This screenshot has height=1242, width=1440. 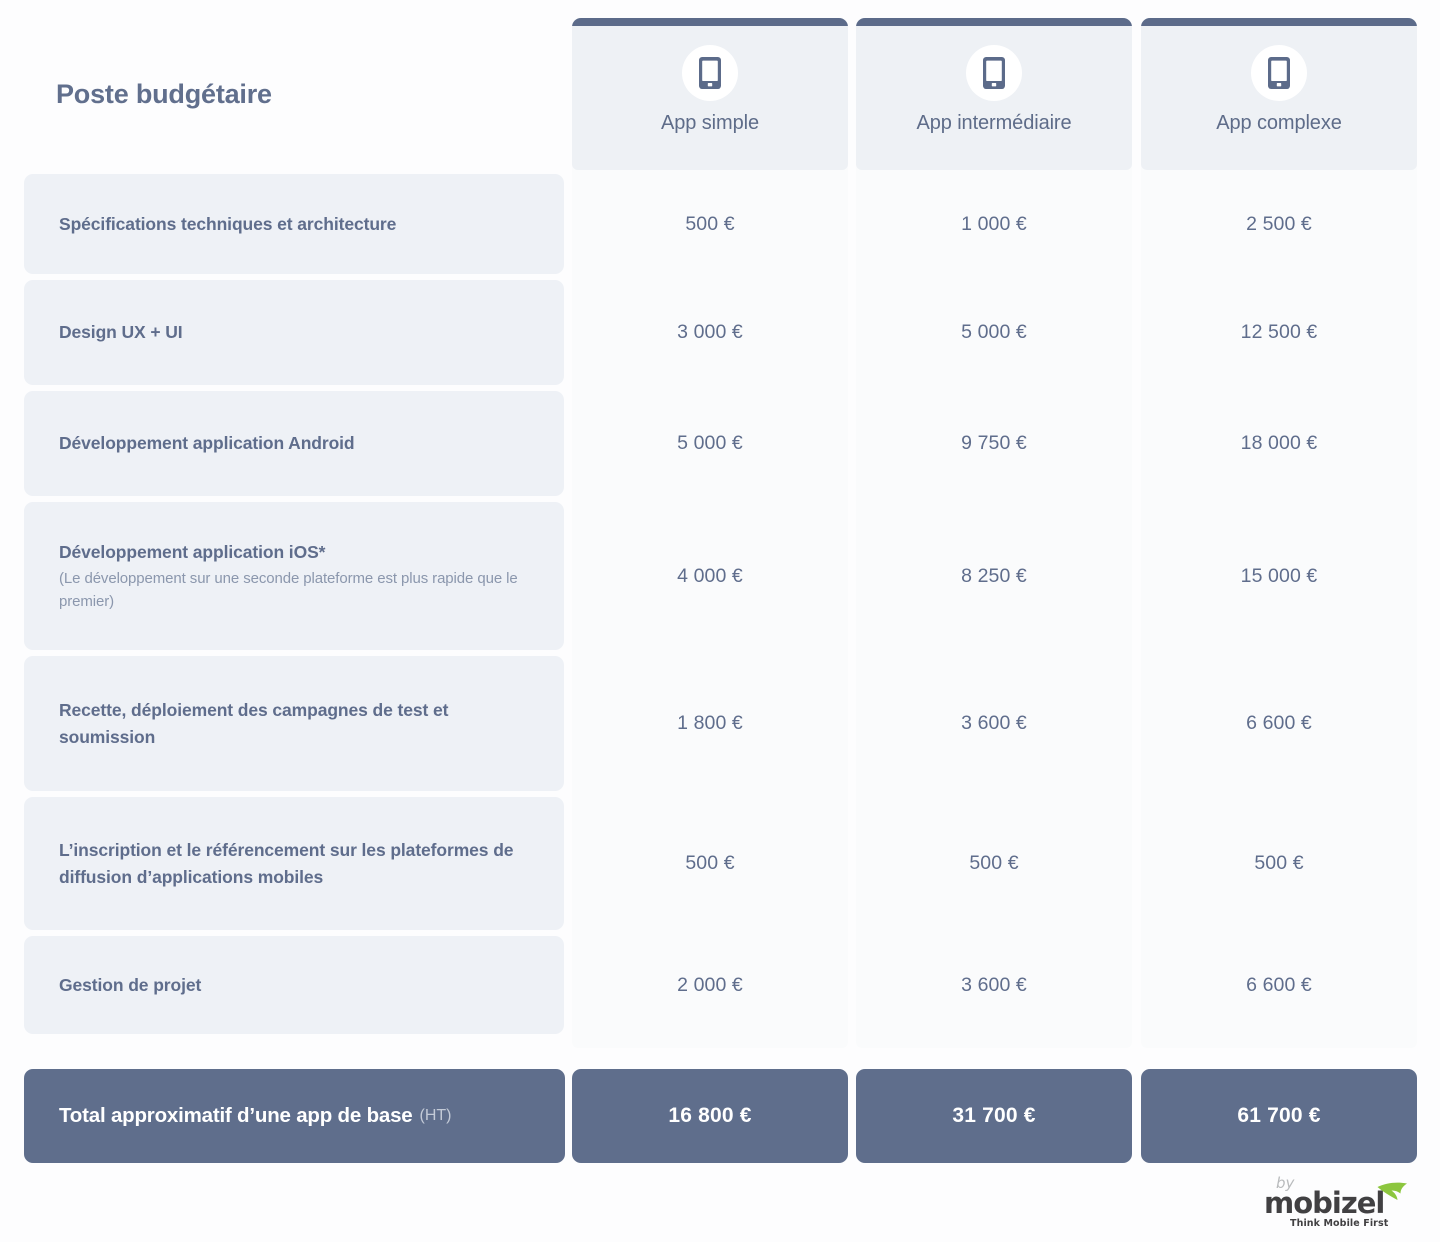 What do you see at coordinates (294, 332) in the screenshot?
I see `row-label-cell: Design UX + UI` at bounding box center [294, 332].